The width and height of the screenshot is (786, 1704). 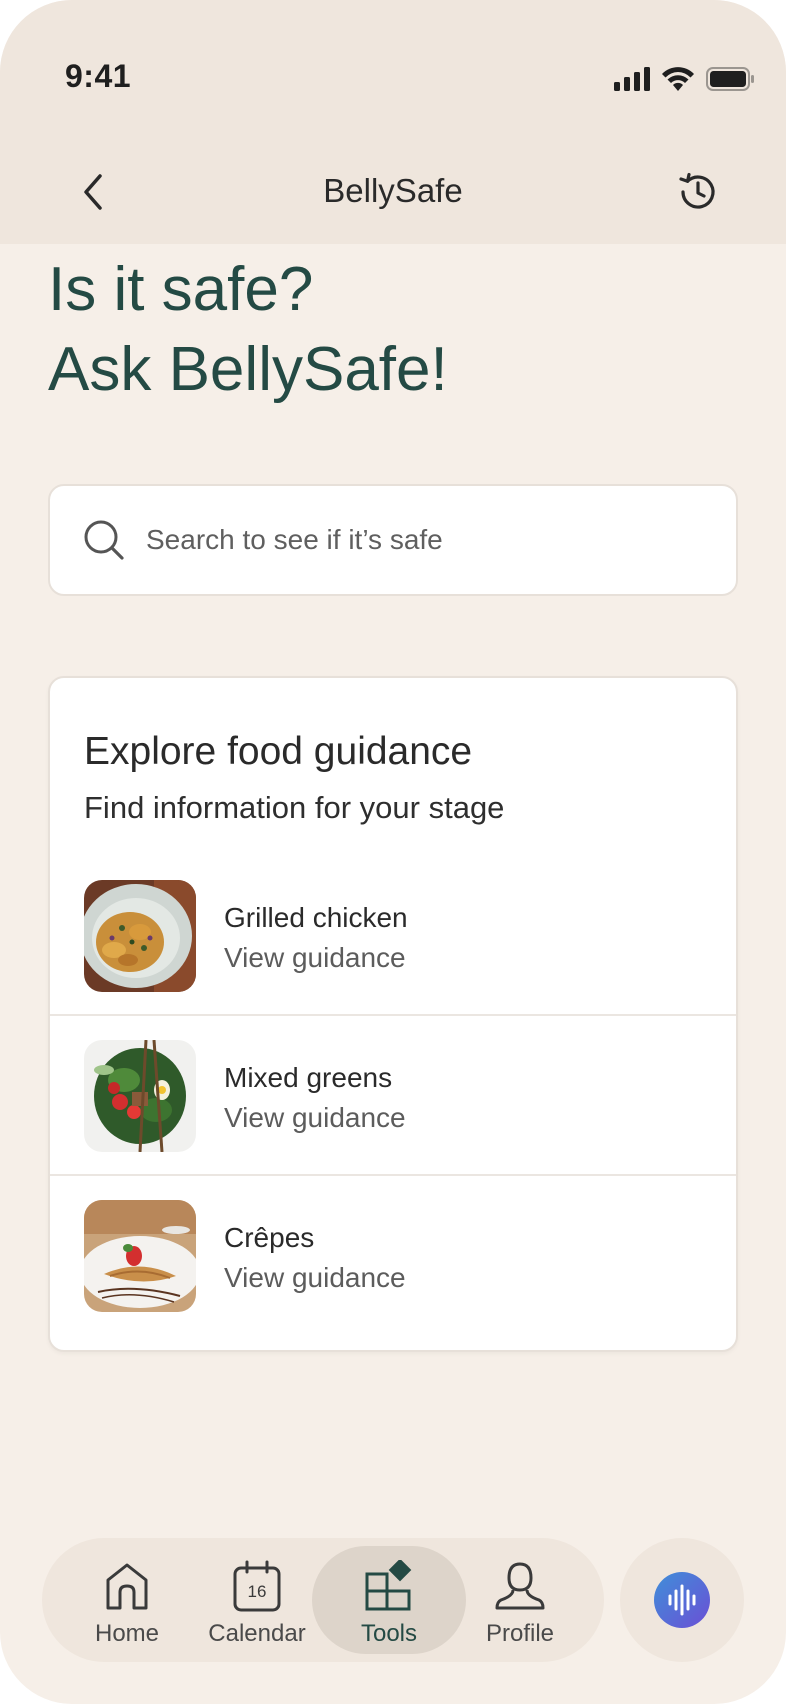 I want to click on tools-icon, so click(x=388, y=1585).